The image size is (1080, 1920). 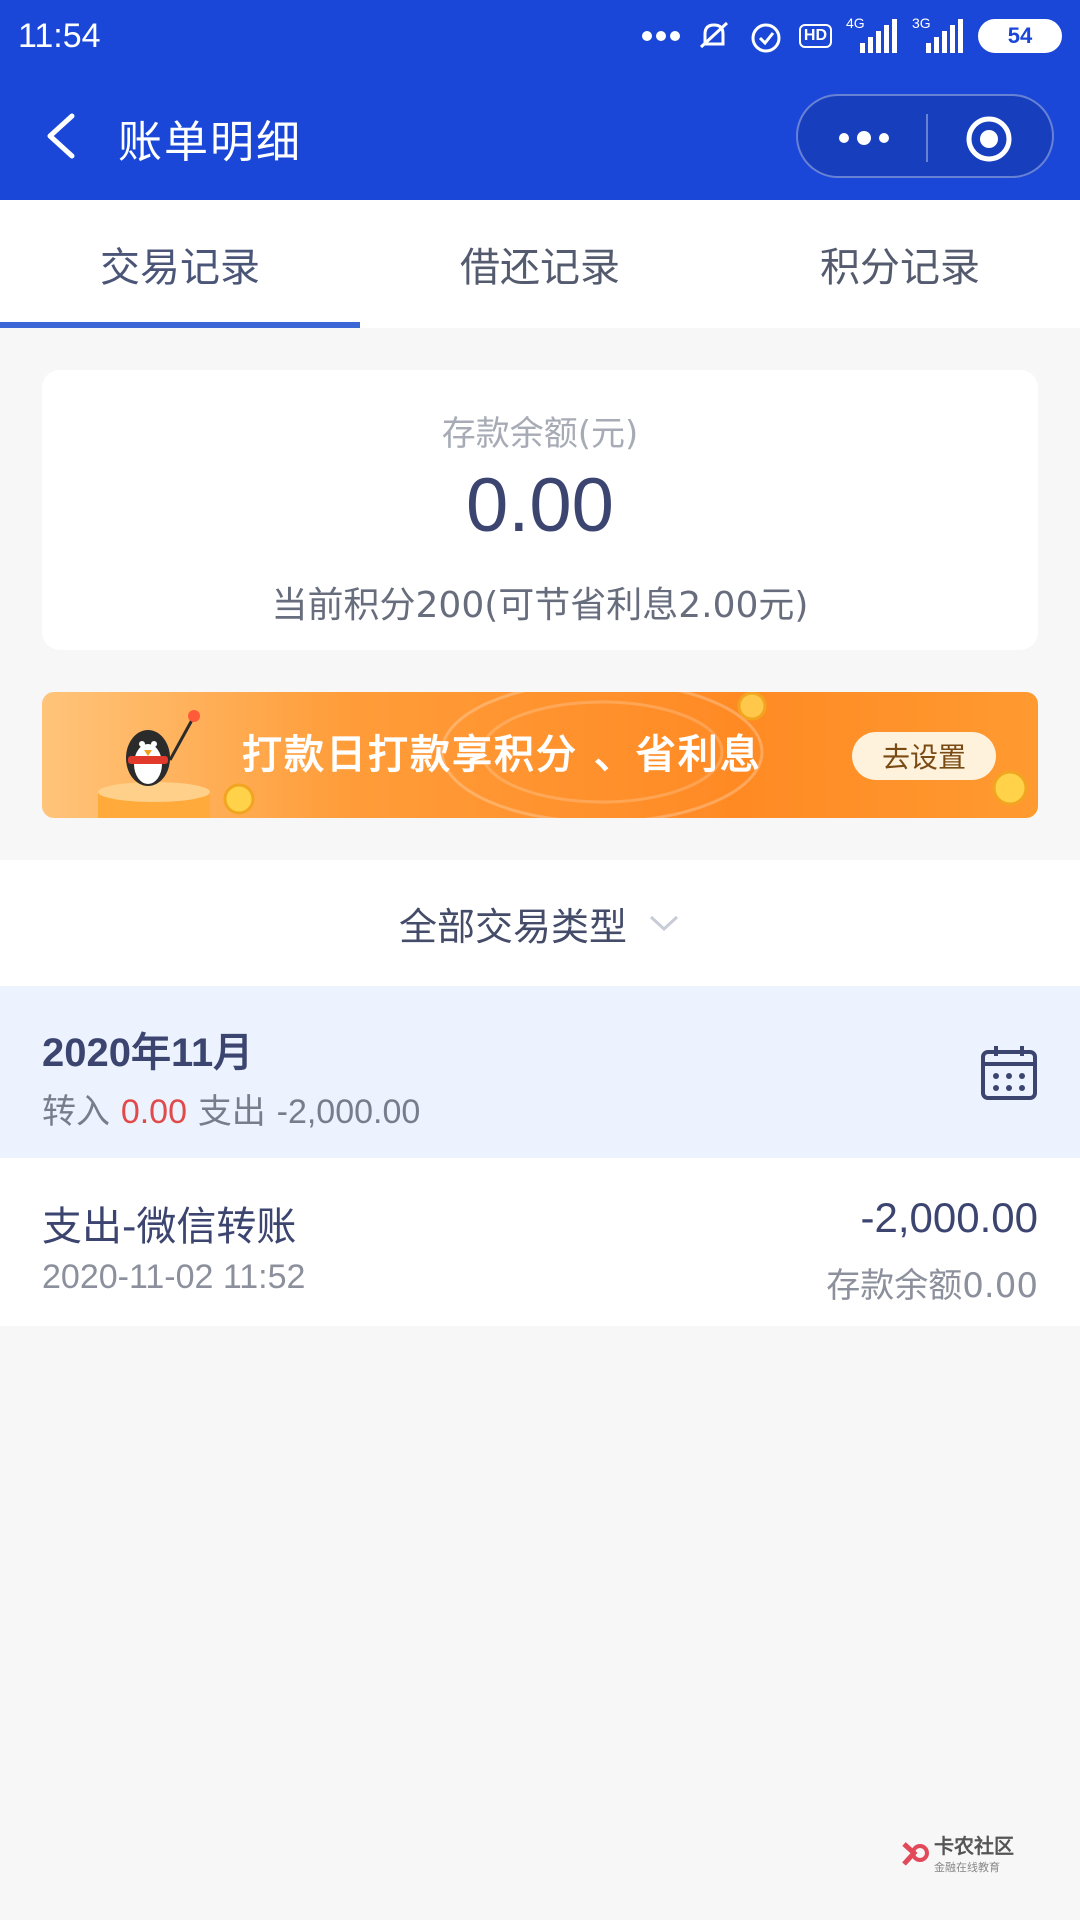 I want to click on signal-4g-icon: 4G, so click(x=872, y=35).